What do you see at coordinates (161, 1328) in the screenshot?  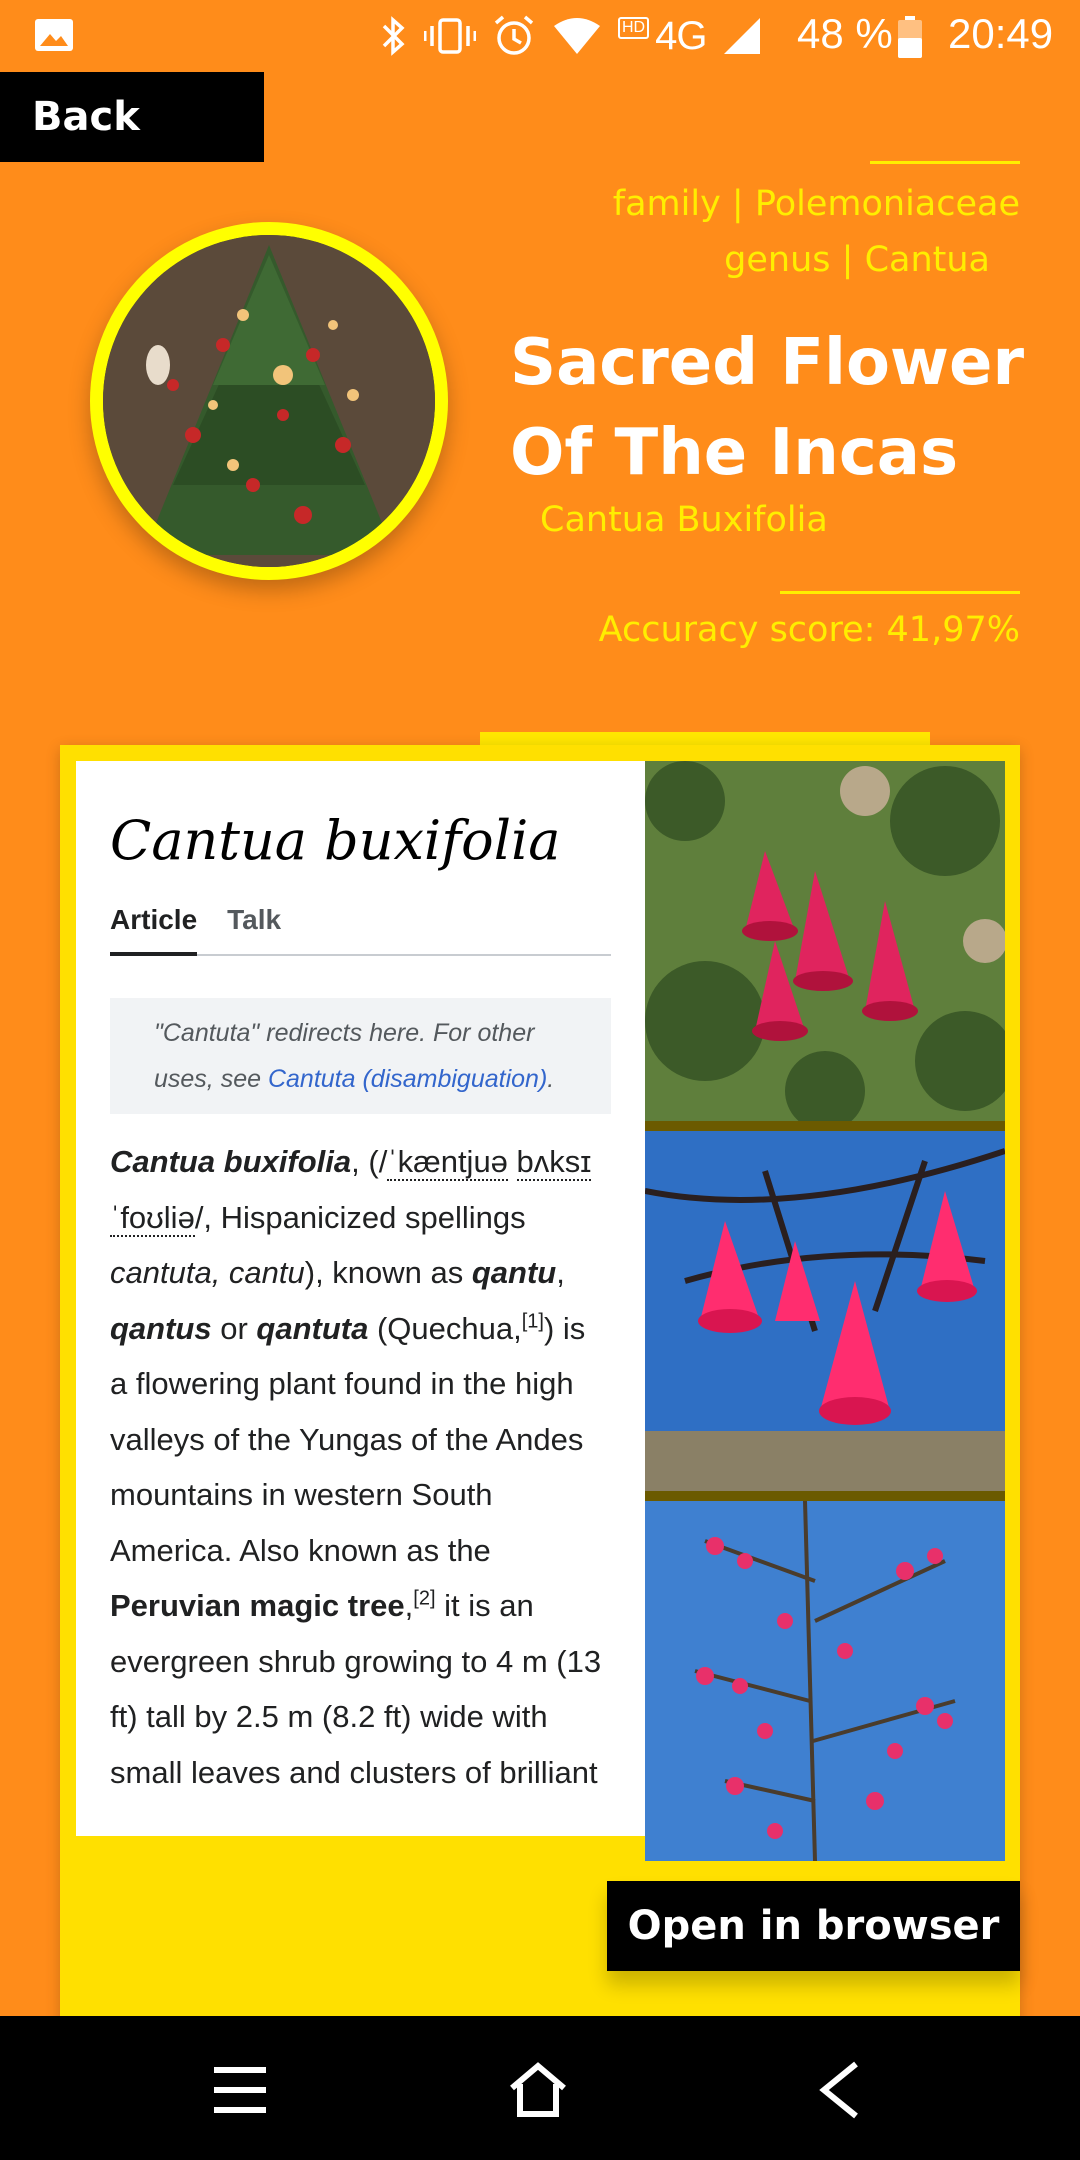 I see `bold-term: qantus` at bounding box center [161, 1328].